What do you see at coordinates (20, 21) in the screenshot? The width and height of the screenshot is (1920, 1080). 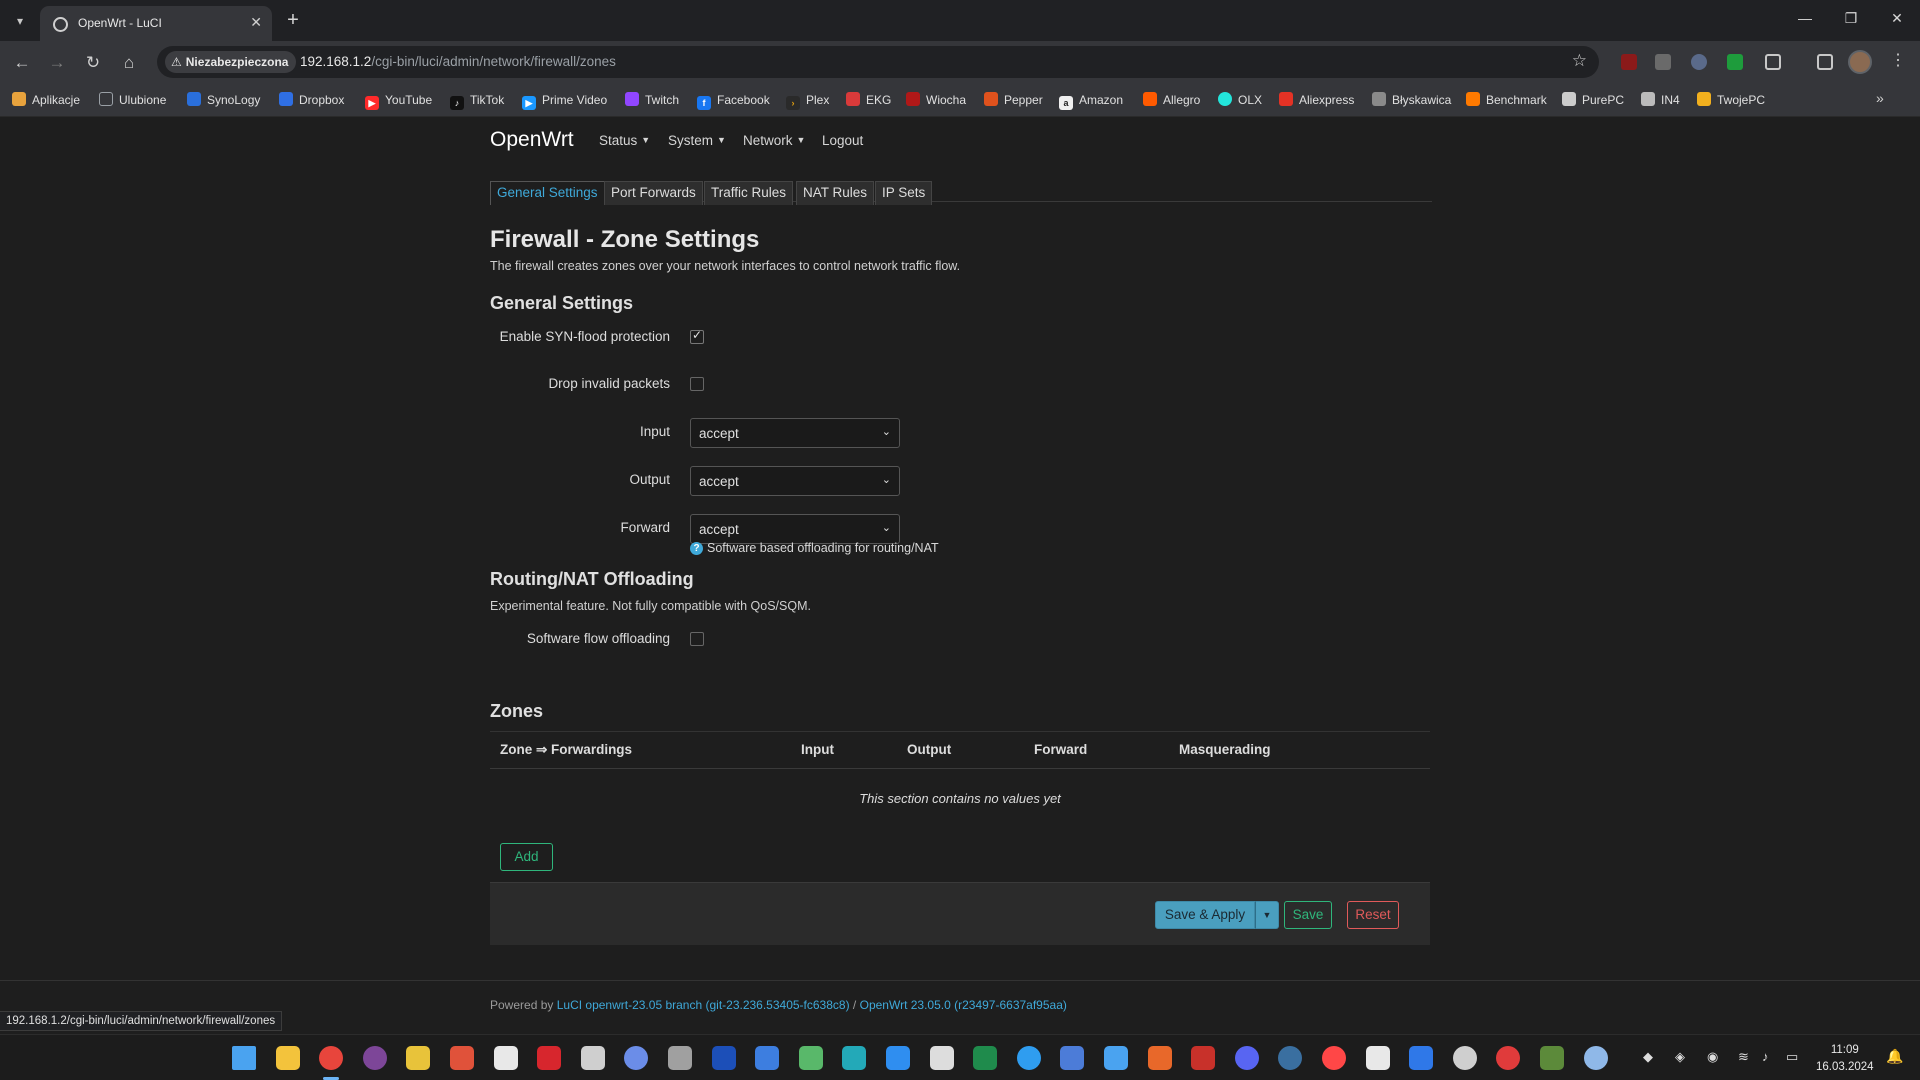 I see `tab-search-chevron-icon: ▾` at bounding box center [20, 21].